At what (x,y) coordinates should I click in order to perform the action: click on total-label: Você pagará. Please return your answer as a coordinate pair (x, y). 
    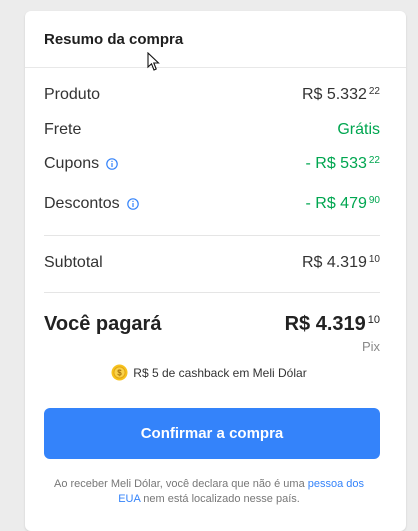
    Looking at the image, I should click on (103, 324).